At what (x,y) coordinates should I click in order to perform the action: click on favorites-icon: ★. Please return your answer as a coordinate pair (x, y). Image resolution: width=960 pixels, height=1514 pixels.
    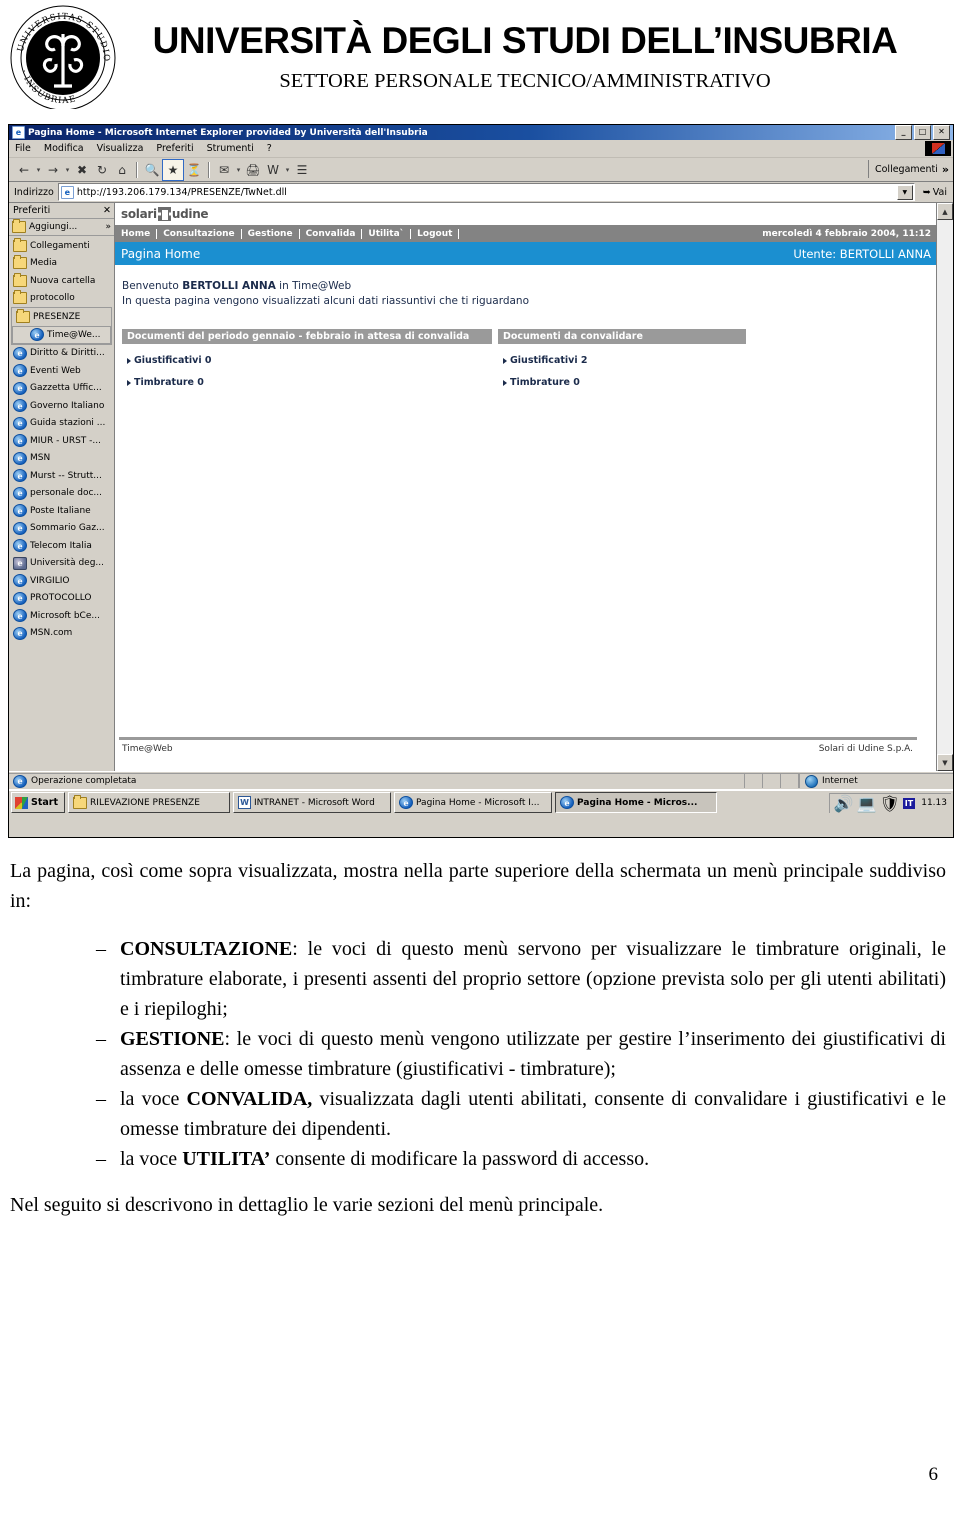
    Looking at the image, I should click on (173, 169).